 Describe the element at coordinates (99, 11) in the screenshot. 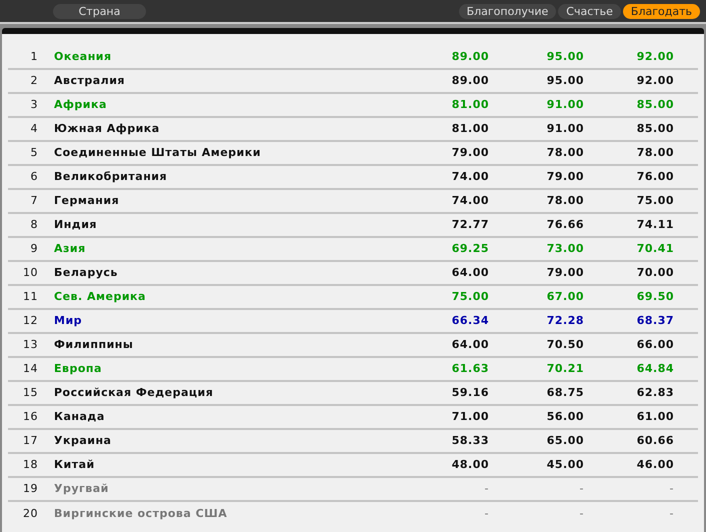

I see `header-tab: Страна` at that location.